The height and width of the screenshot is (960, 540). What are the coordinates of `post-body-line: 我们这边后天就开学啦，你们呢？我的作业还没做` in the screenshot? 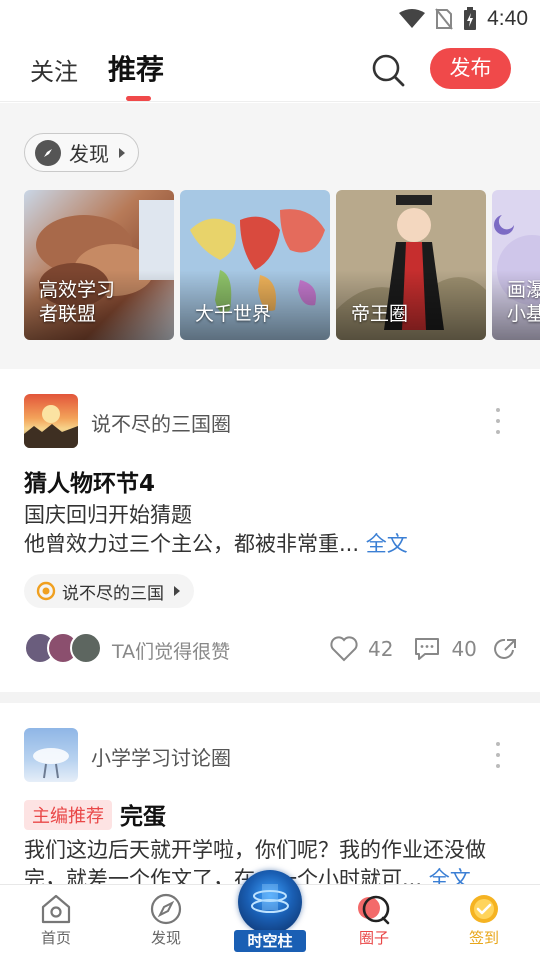 It's located at (255, 850).